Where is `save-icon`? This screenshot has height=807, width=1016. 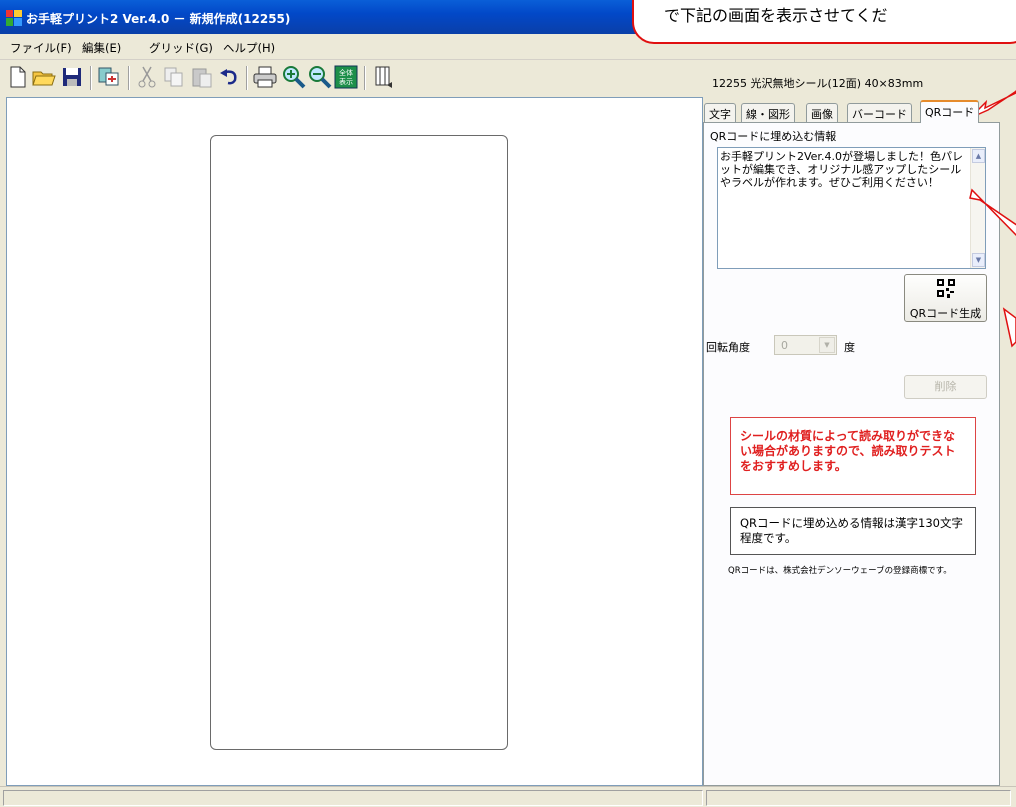 save-icon is located at coordinates (72, 77).